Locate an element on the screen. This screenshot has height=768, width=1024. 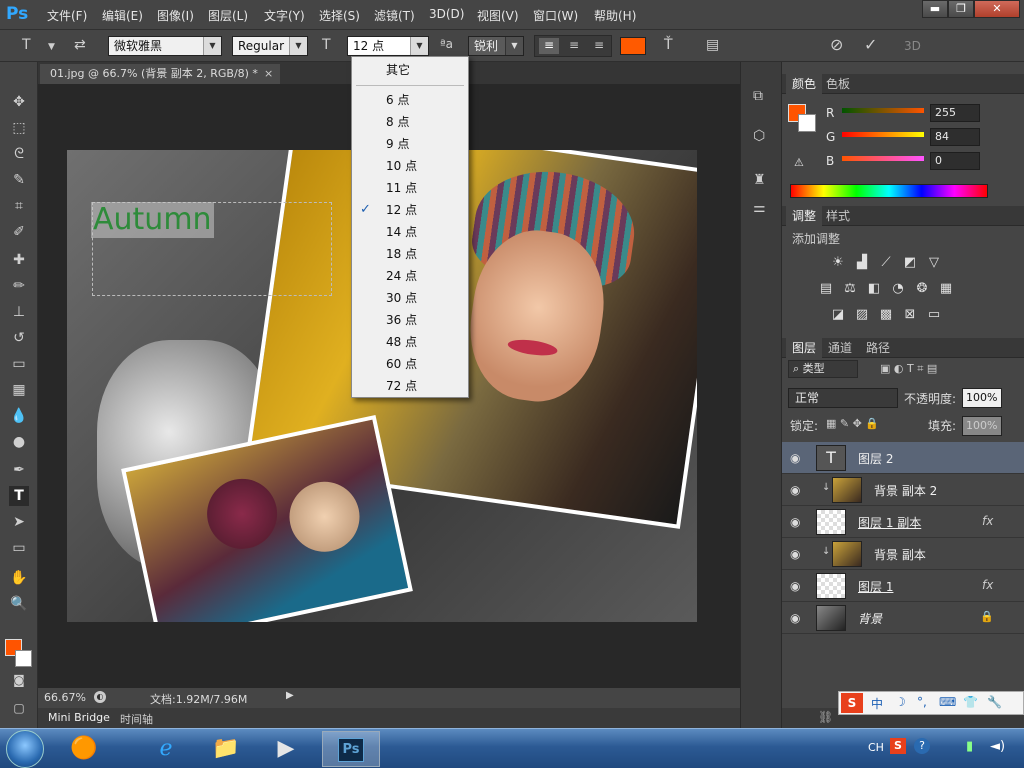
zoom-level: 66.67% is located at coordinates (65, 697).